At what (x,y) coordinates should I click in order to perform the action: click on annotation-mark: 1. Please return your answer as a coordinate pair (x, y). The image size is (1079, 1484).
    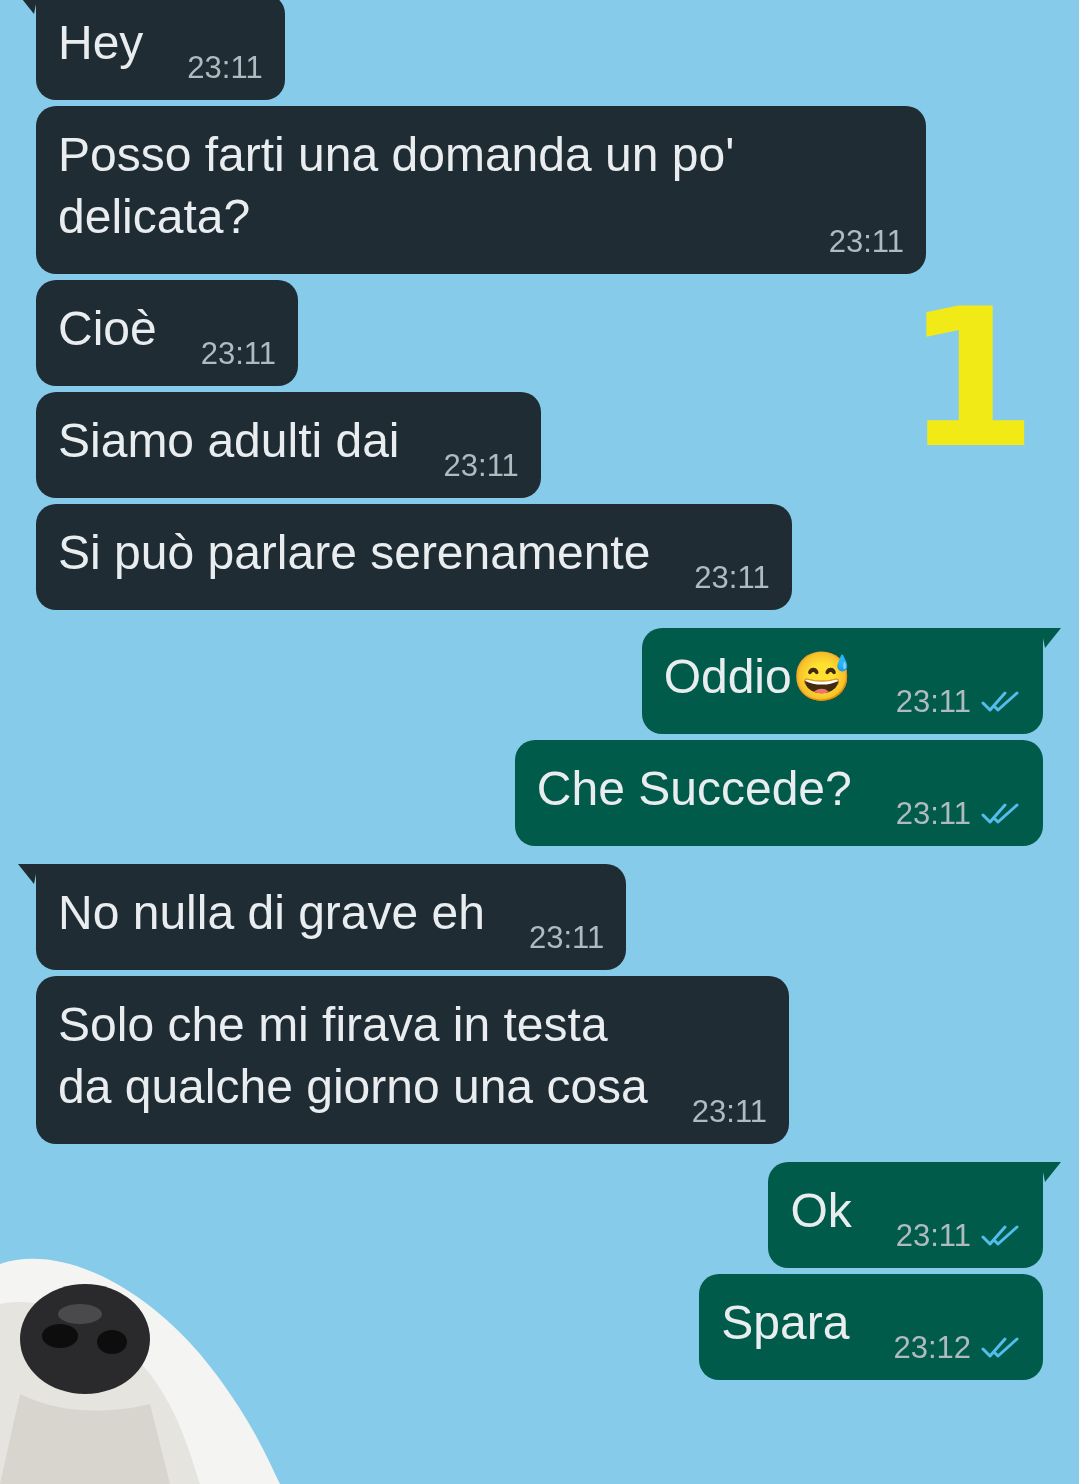
    Looking at the image, I should click on (971, 380).